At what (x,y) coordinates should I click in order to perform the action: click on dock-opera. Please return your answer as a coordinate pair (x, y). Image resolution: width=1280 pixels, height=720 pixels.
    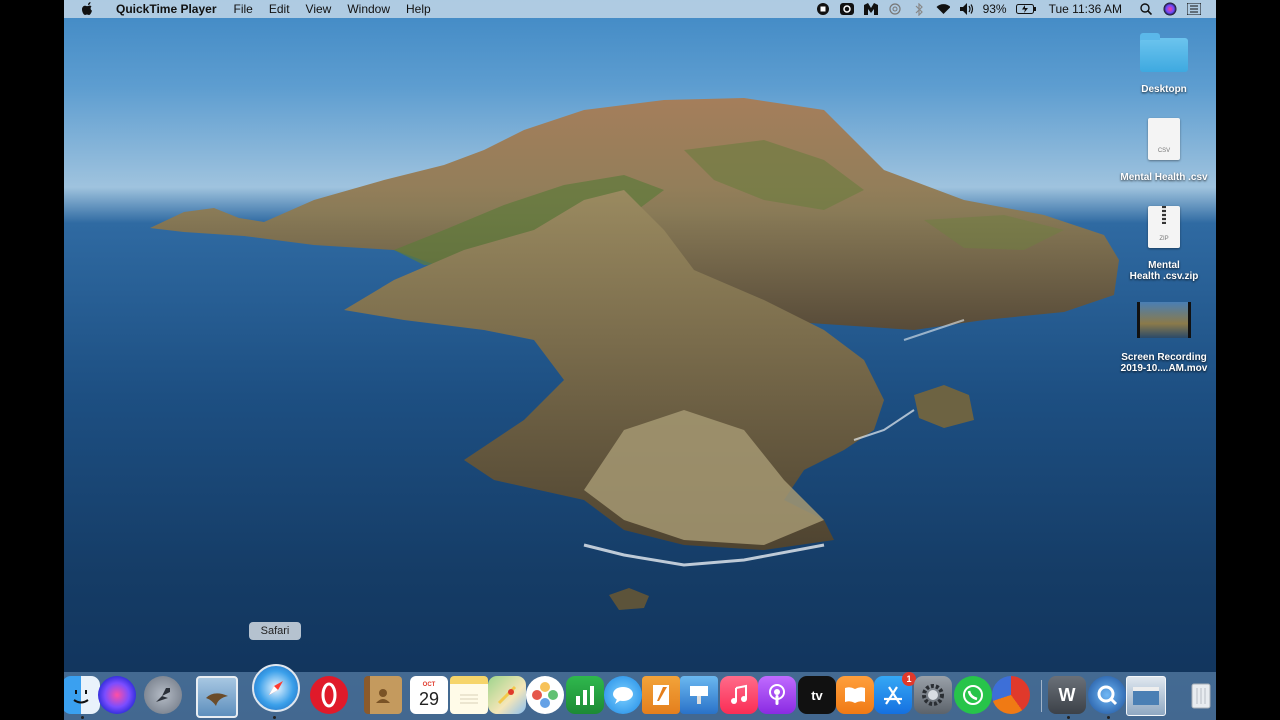
    Looking at the image, I should click on (329, 695).